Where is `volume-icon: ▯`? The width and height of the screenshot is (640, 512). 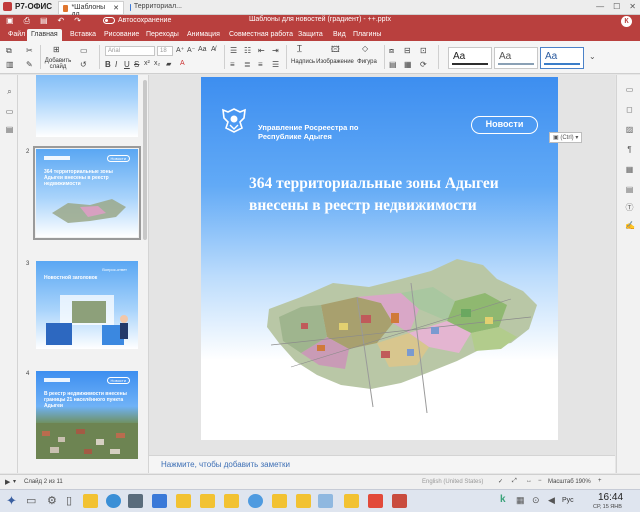 volume-icon: ▯ is located at coordinates (69, 500).